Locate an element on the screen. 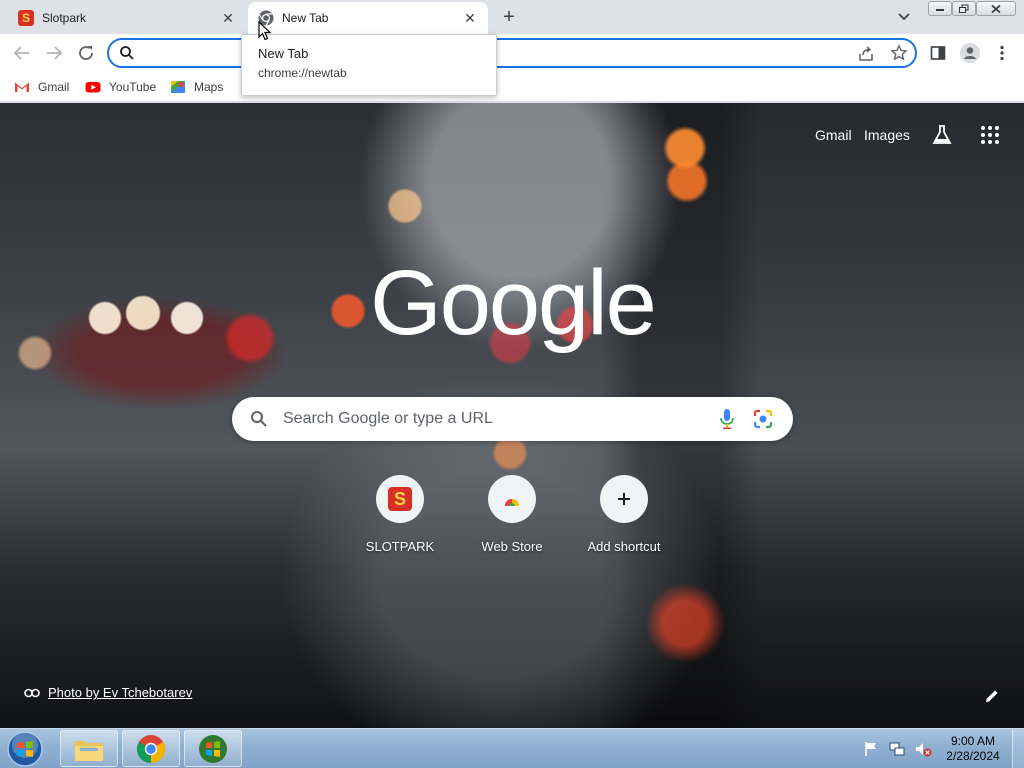  ntp-gmail-link: Gmail is located at coordinates (833, 135).